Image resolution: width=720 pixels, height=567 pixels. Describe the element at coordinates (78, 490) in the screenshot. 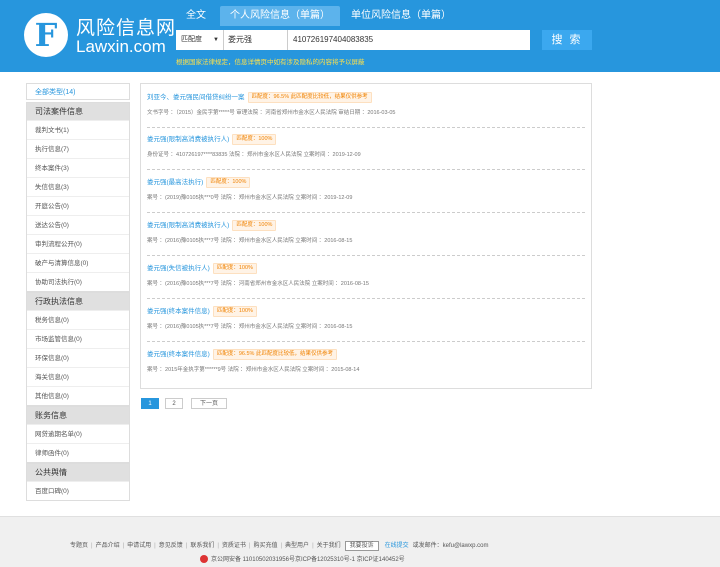

I see `sidebar-item: 百度口碑(0)` at that location.